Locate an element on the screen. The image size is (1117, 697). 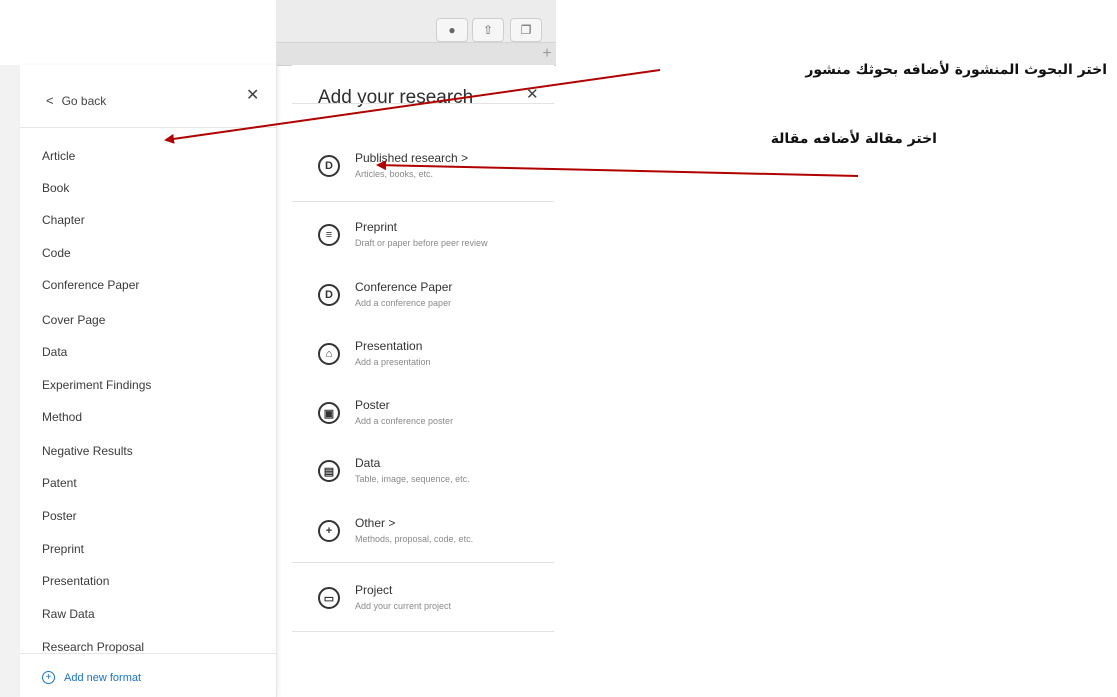
arrow-to-published-research is located at coordinates (617, 168).